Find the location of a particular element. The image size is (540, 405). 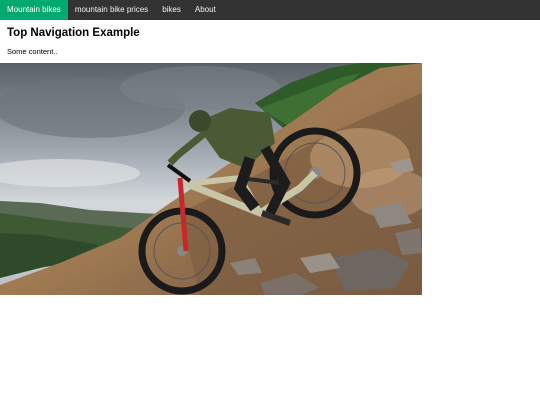

page-title: Top Navigation Example is located at coordinates (73, 33).